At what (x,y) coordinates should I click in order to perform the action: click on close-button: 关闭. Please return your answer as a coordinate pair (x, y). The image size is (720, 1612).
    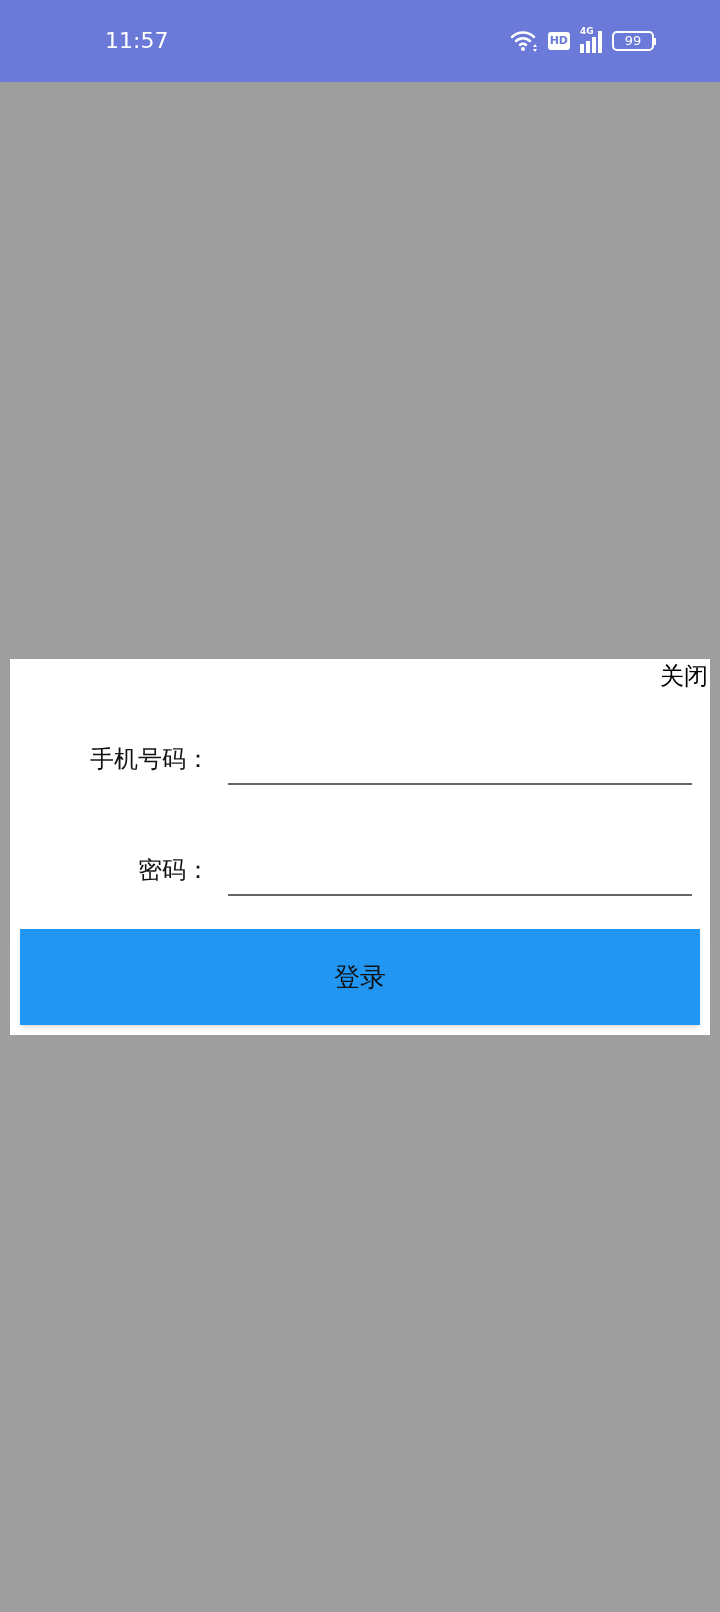
    Looking at the image, I should click on (685, 676).